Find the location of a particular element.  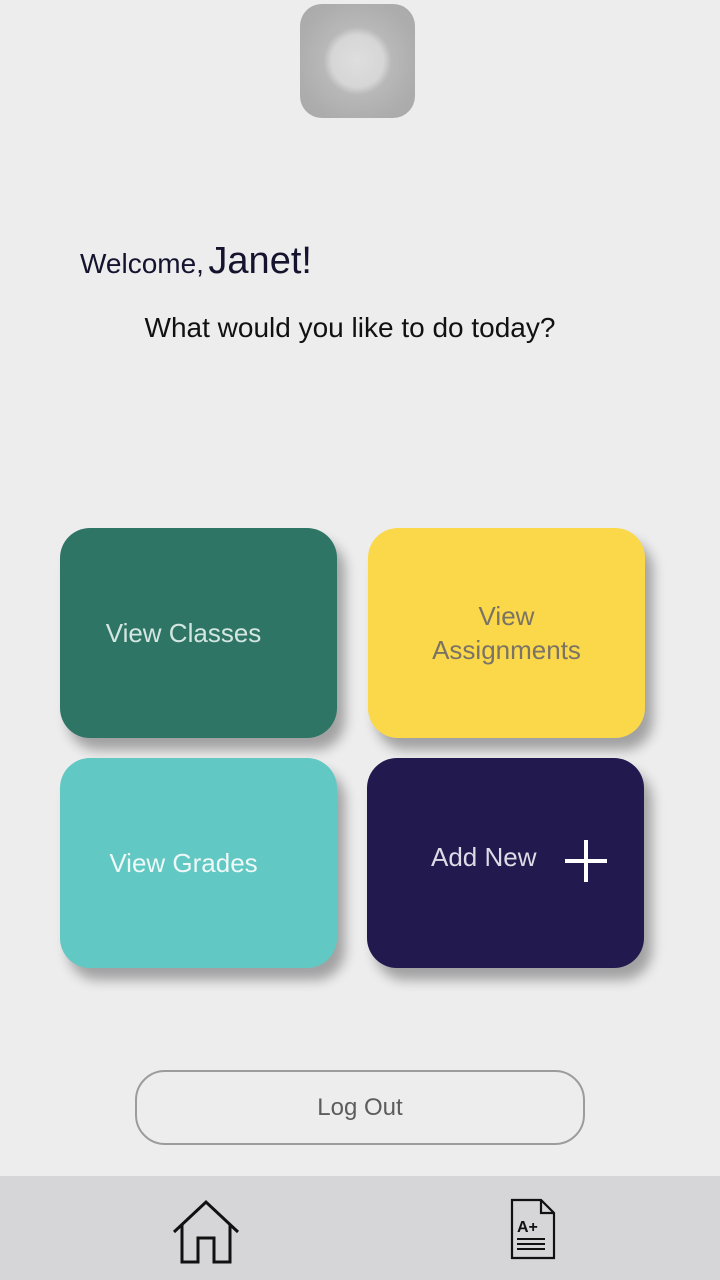

view-assignments-label: View Assignments is located at coordinates (506, 633).